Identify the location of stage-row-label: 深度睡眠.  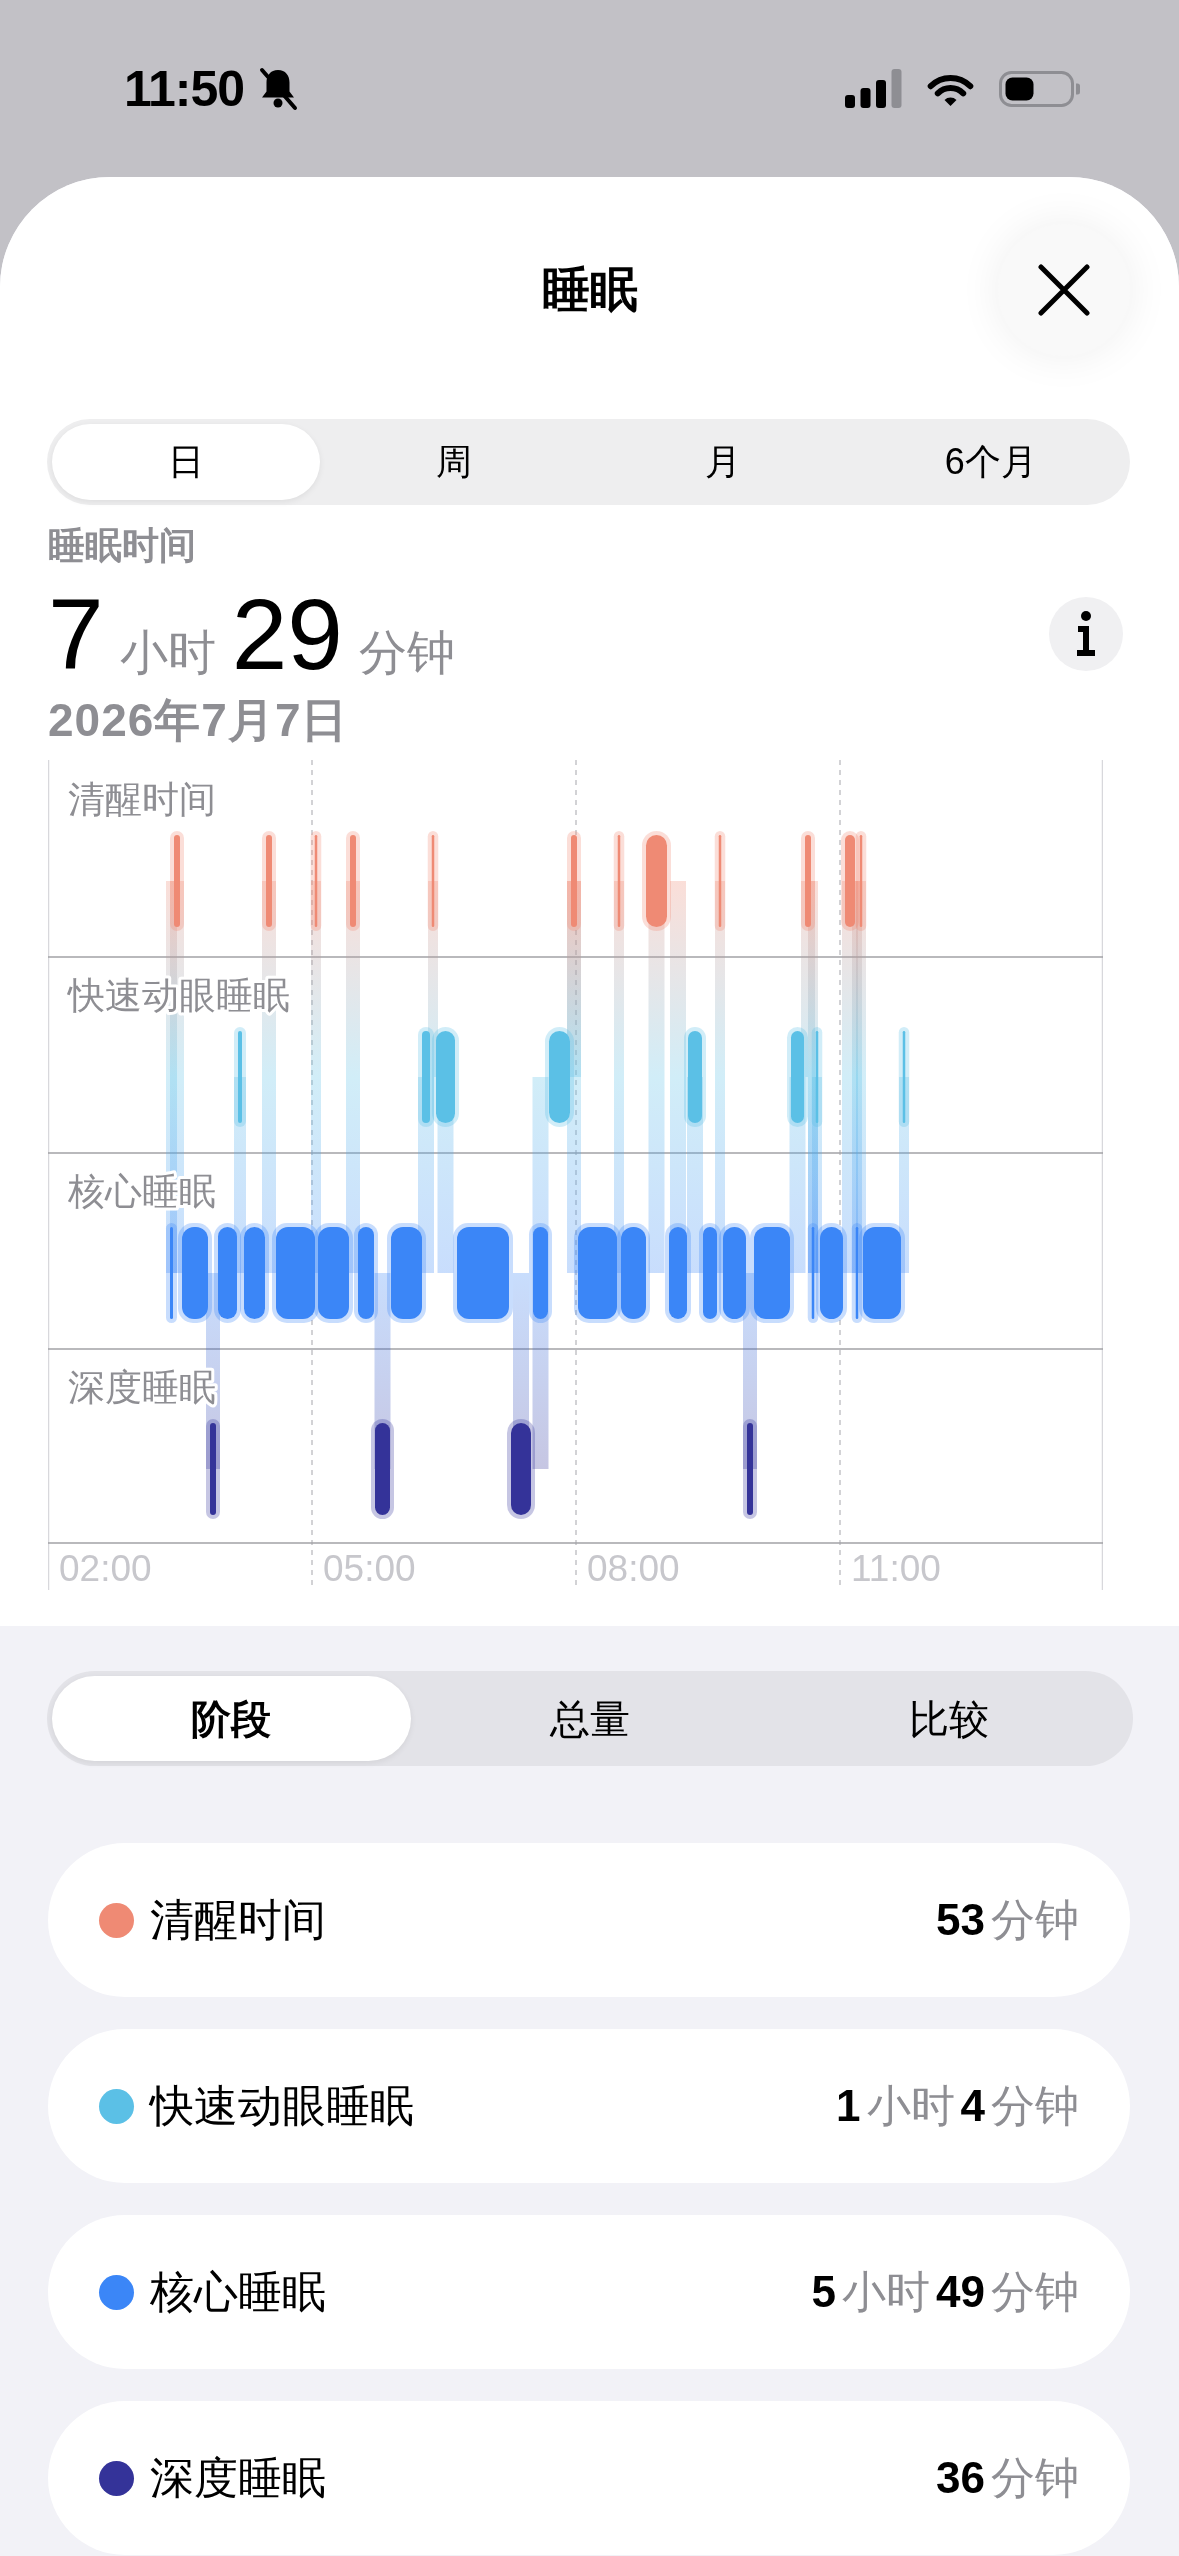
(142, 1387).